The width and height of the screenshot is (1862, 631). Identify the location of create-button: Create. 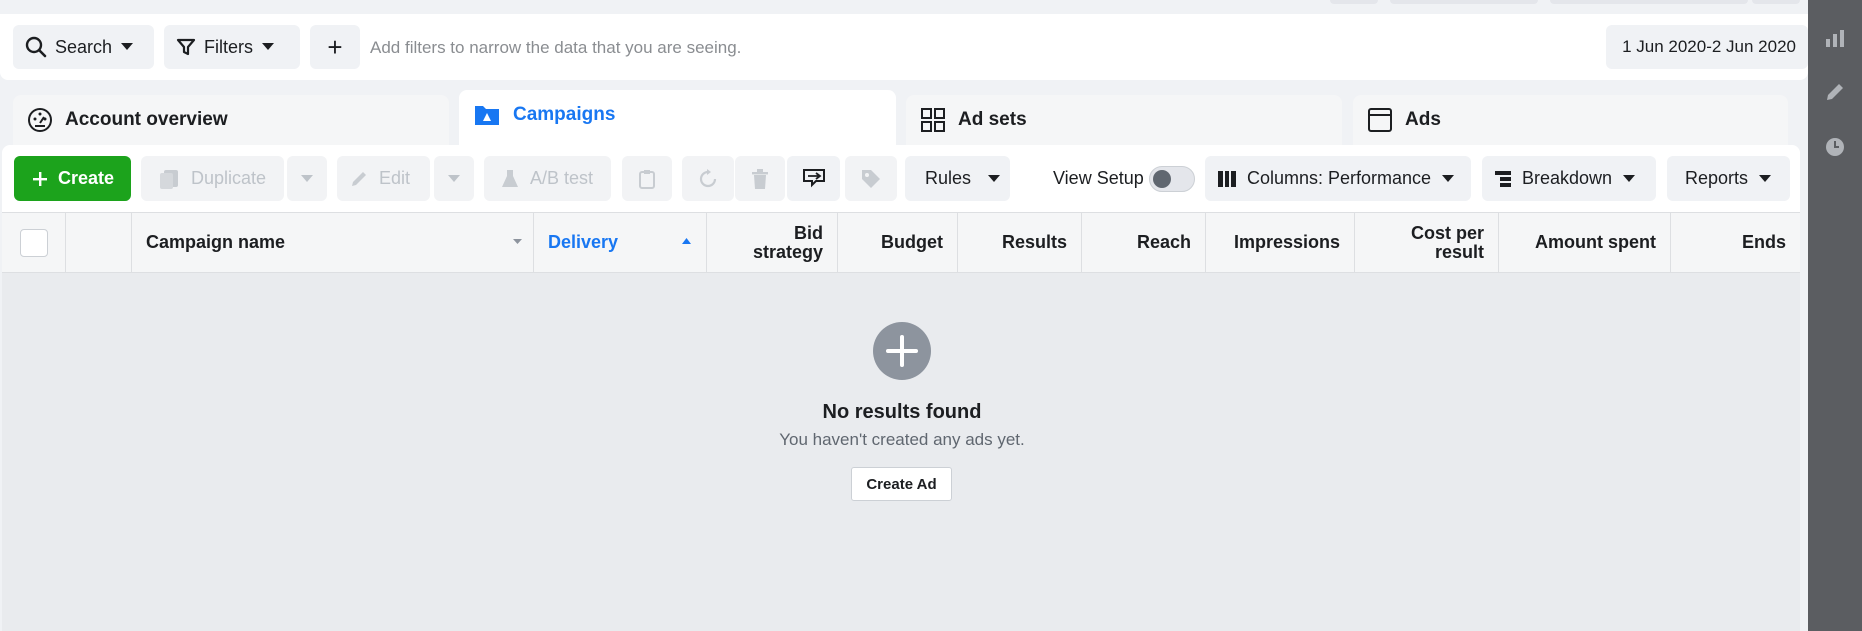
(72, 178).